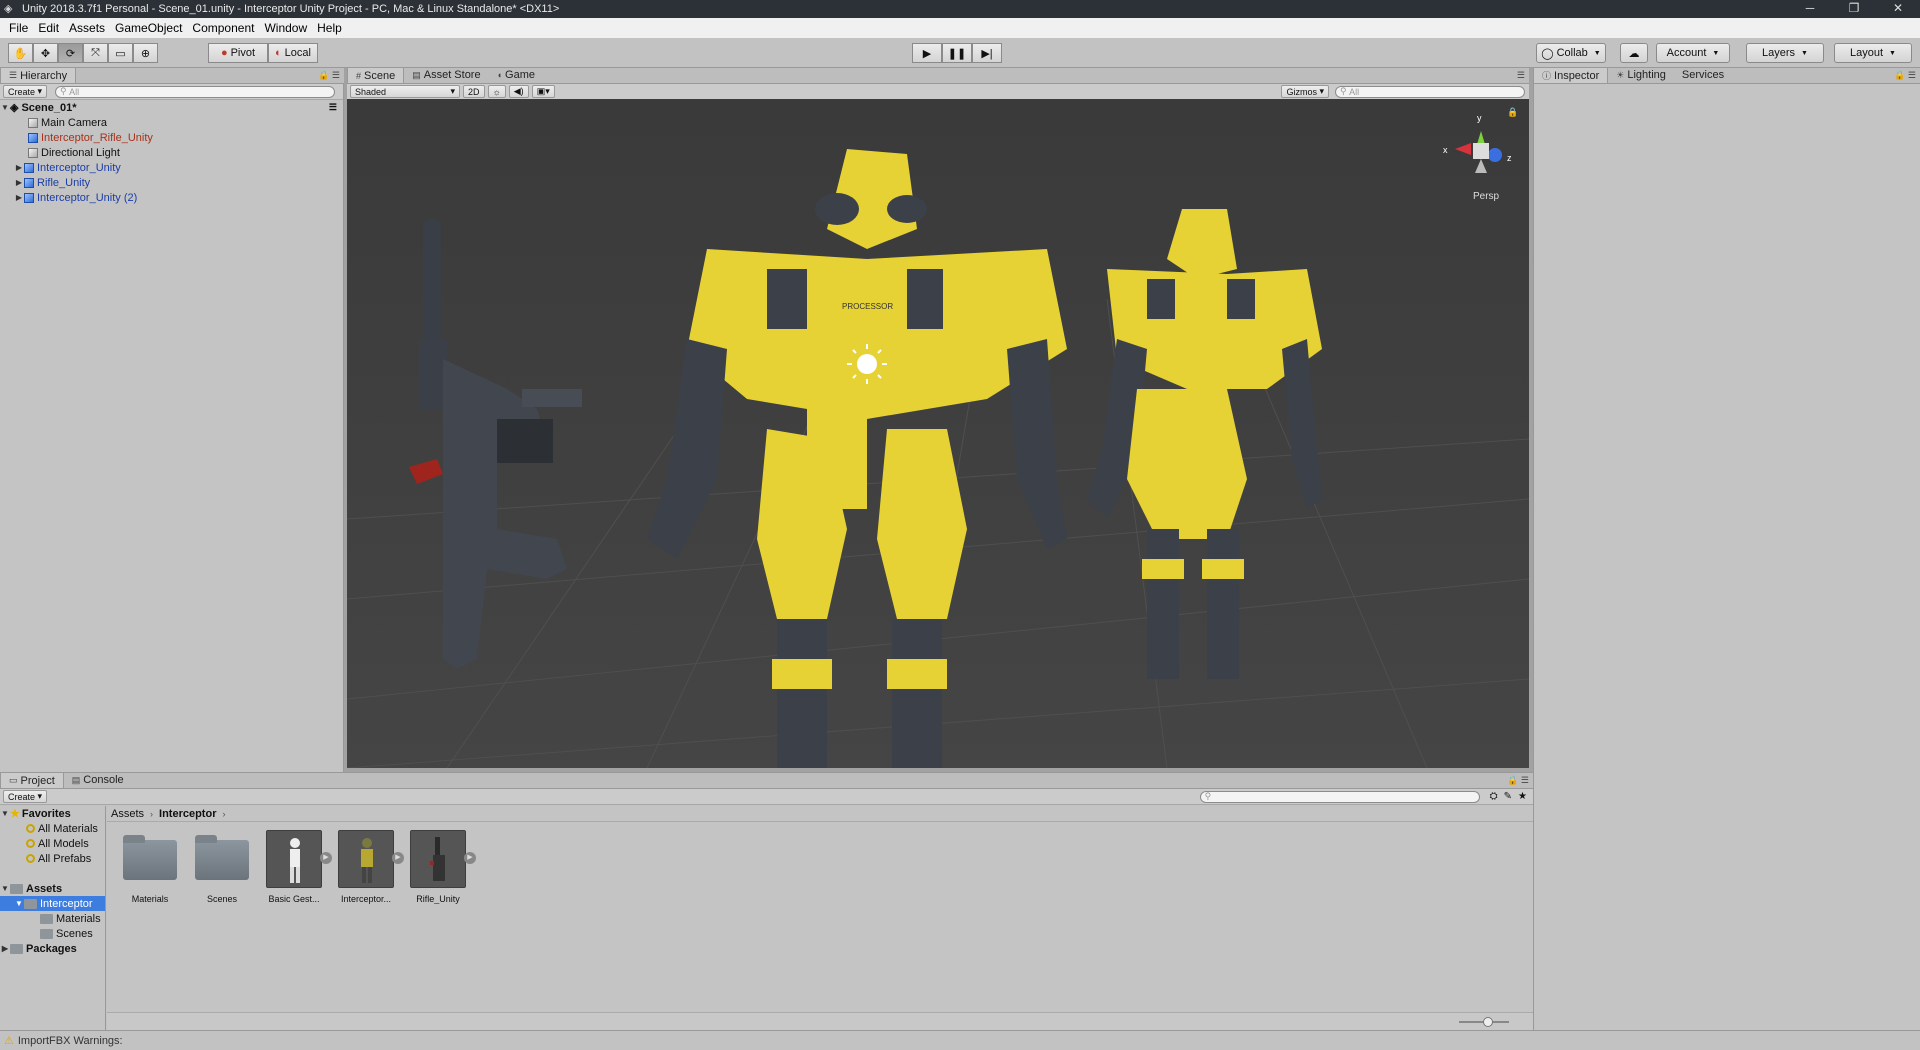  I want to click on hierarchy-item: ▶ Interceptor_Unity, so click(67, 167).